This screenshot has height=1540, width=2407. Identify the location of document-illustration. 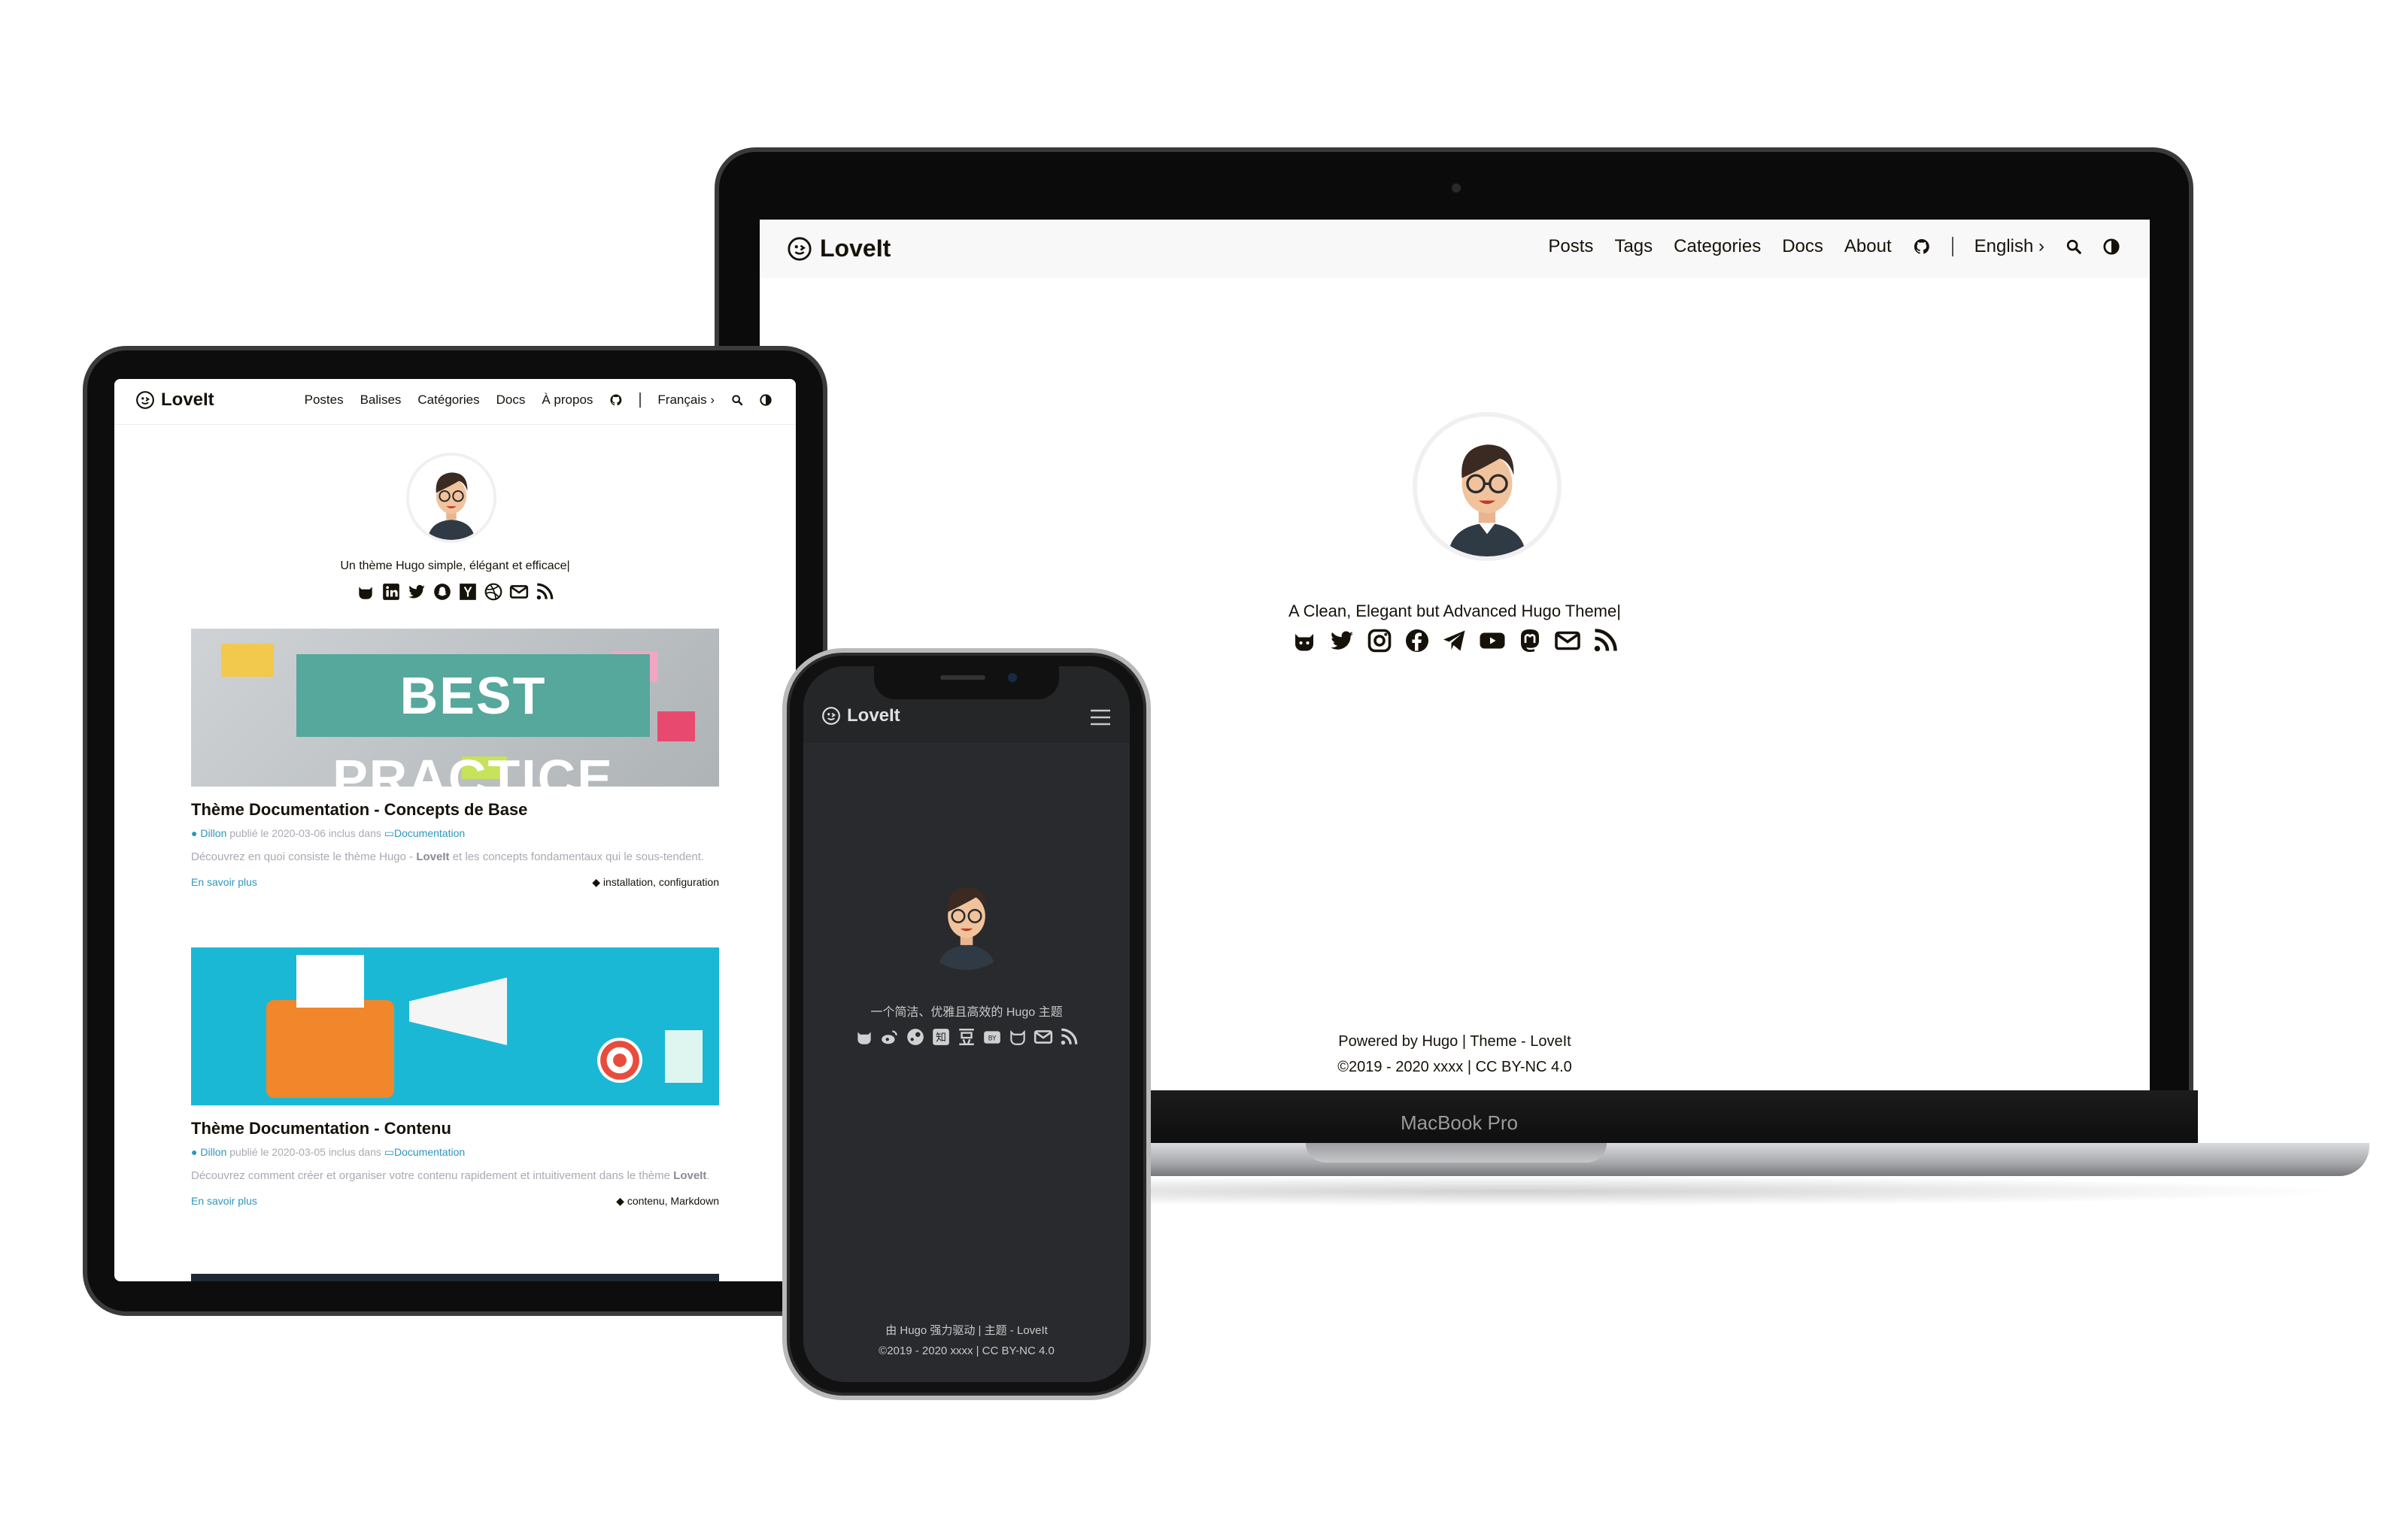
(684, 1056).